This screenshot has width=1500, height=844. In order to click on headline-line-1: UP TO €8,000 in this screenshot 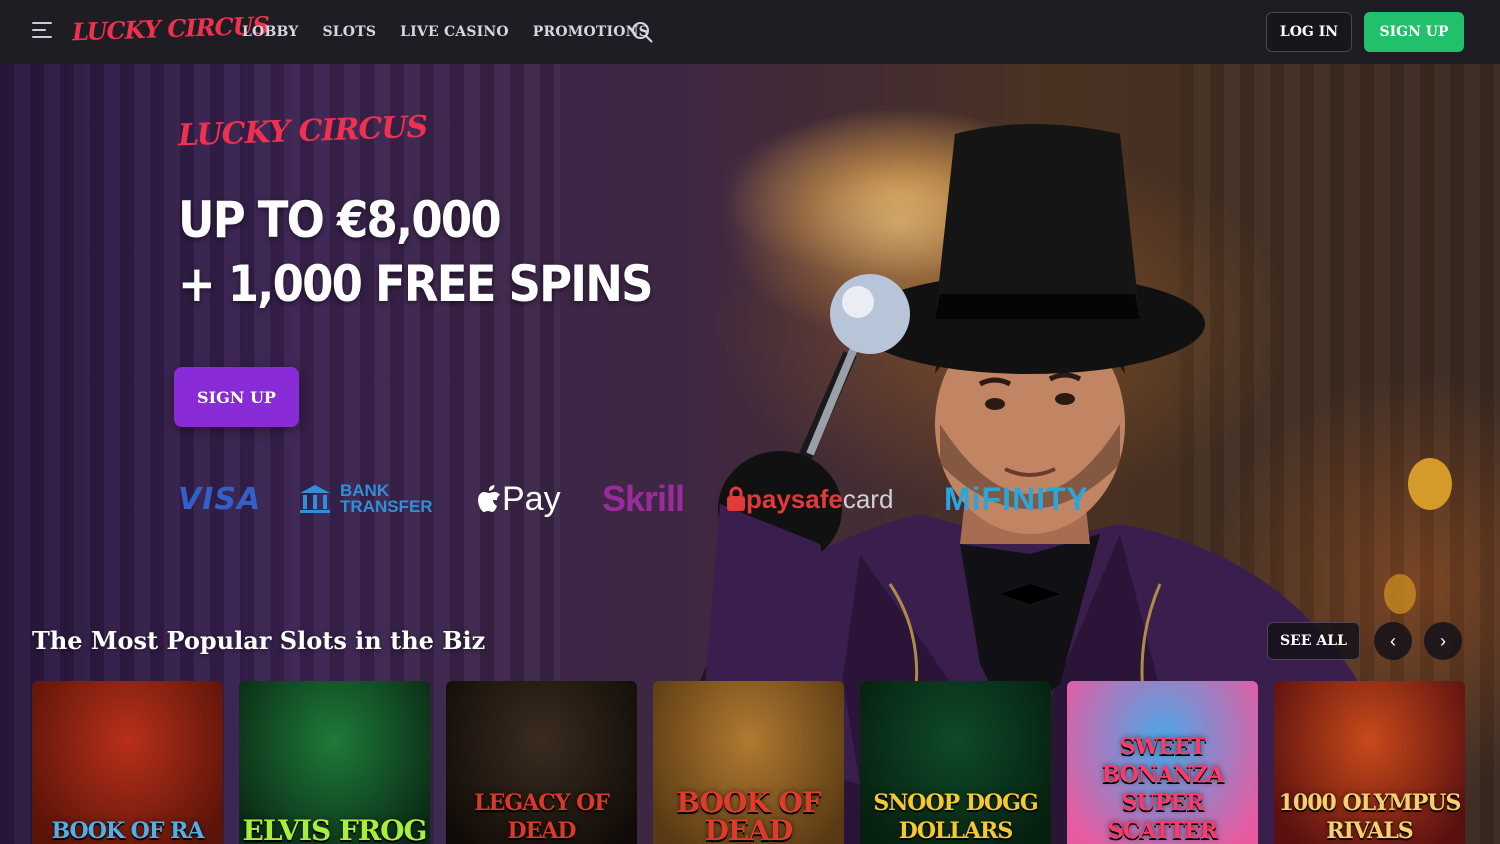, I will do `click(340, 220)`.